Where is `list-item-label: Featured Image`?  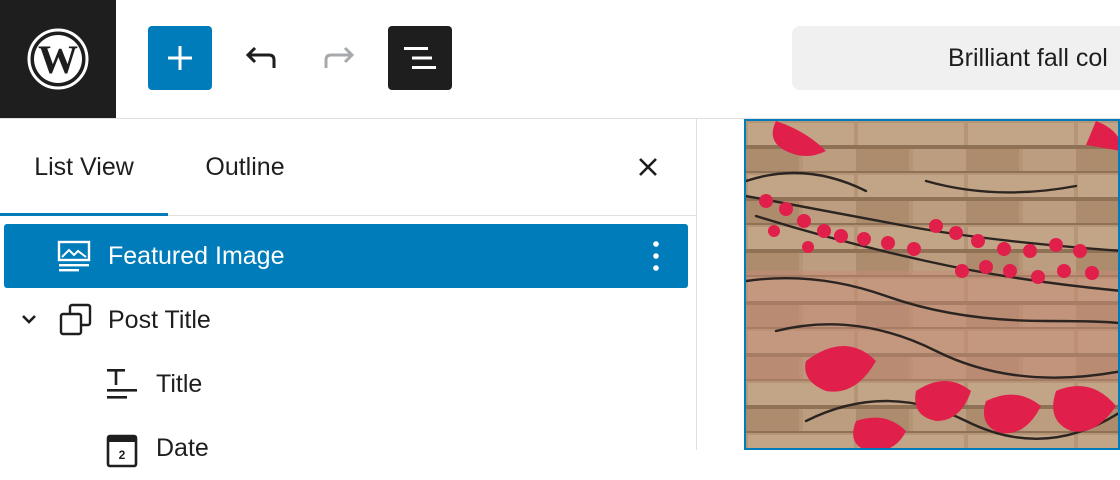 list-item-label: Featured Image is located at coordinates (196, 255).